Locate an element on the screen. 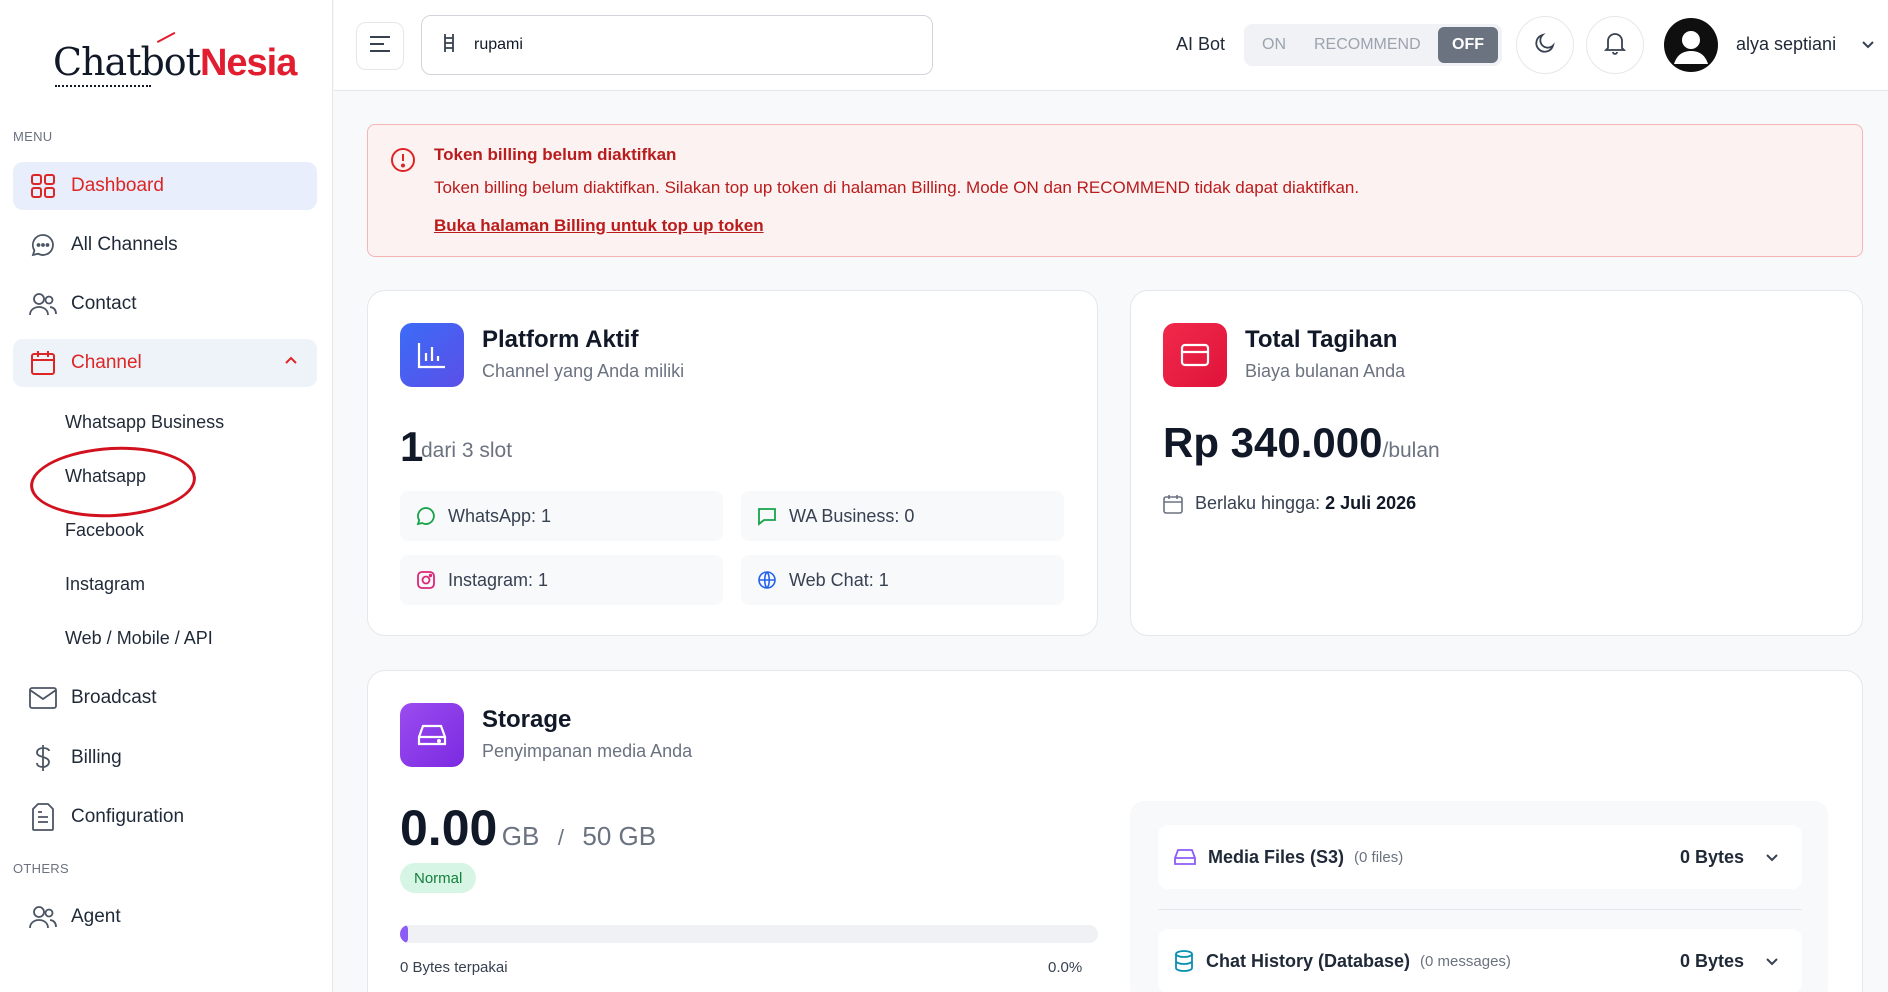  storage-row-name: Chat History (Database) is located at coordinates (1308, 960).